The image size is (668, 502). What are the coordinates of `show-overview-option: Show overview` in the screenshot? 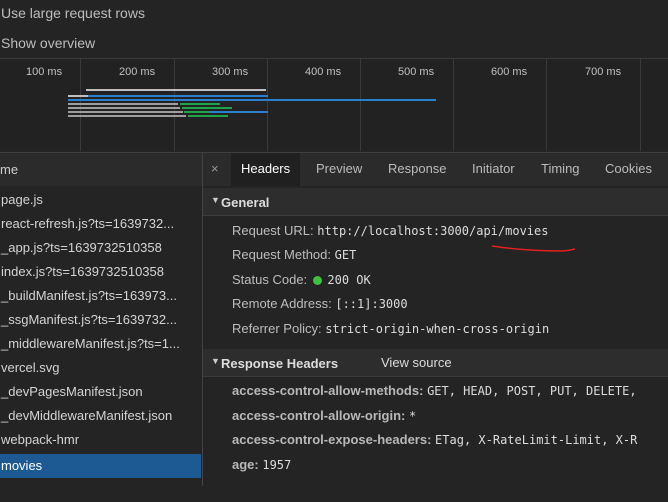 It's located at (48, 43).